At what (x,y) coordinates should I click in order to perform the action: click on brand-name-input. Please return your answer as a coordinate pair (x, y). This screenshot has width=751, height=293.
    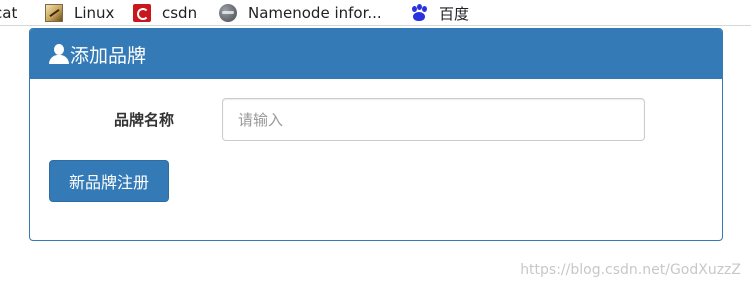
    Looking at the image, I should click on (433, 119).